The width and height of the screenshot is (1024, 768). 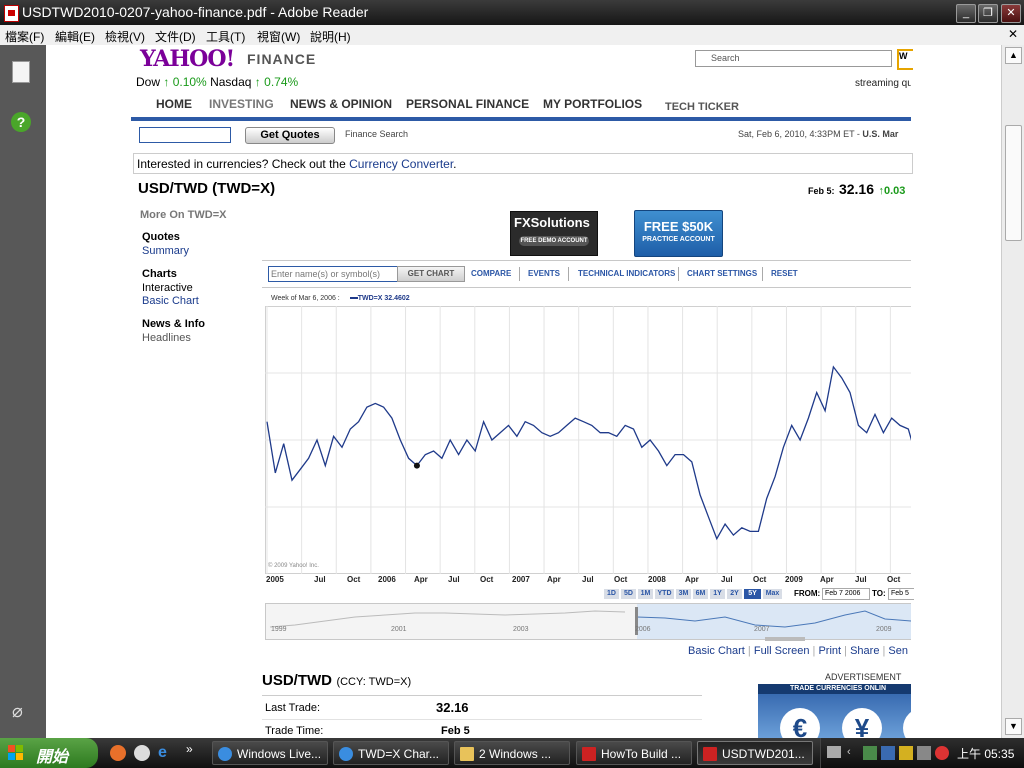 I want to click on nav-tech-ticker: TECH TICKER, so click(x=702, y=107).